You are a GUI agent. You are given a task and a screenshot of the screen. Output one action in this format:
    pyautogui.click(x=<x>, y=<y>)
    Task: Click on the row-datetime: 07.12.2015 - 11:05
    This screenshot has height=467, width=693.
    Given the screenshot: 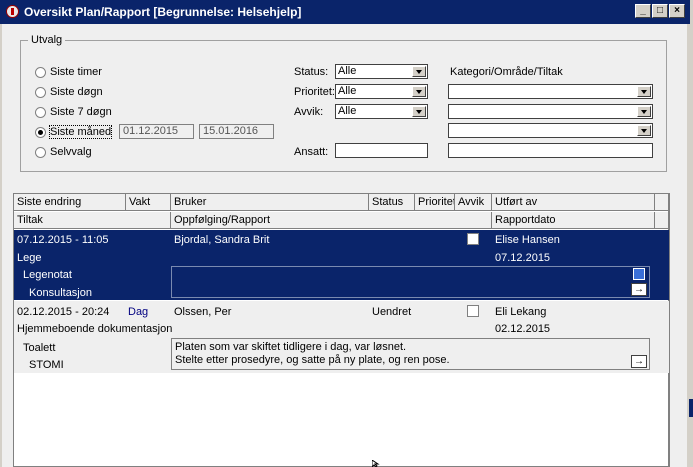 What is the action you would take?
    pyautogui.click(x=63, y=240)
    